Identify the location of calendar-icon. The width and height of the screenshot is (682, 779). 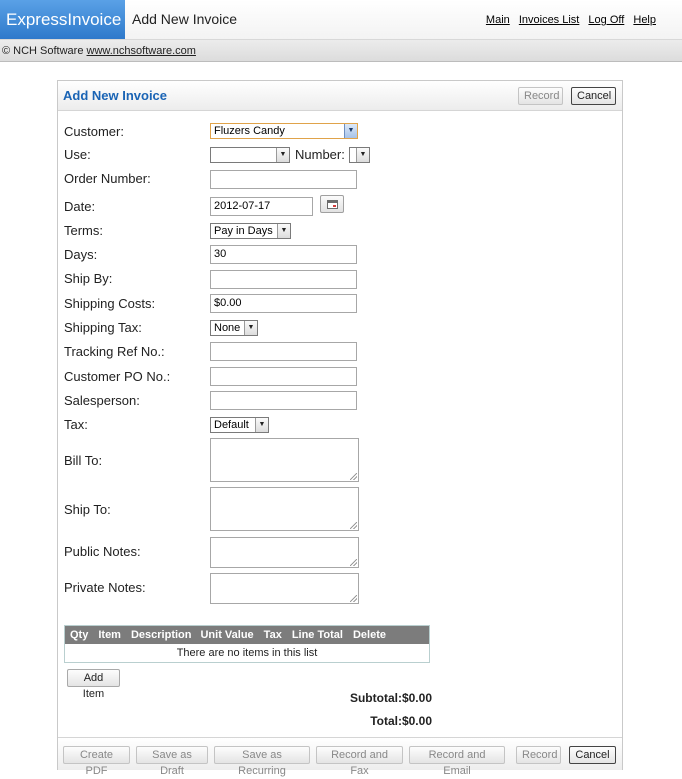
(332, 204).